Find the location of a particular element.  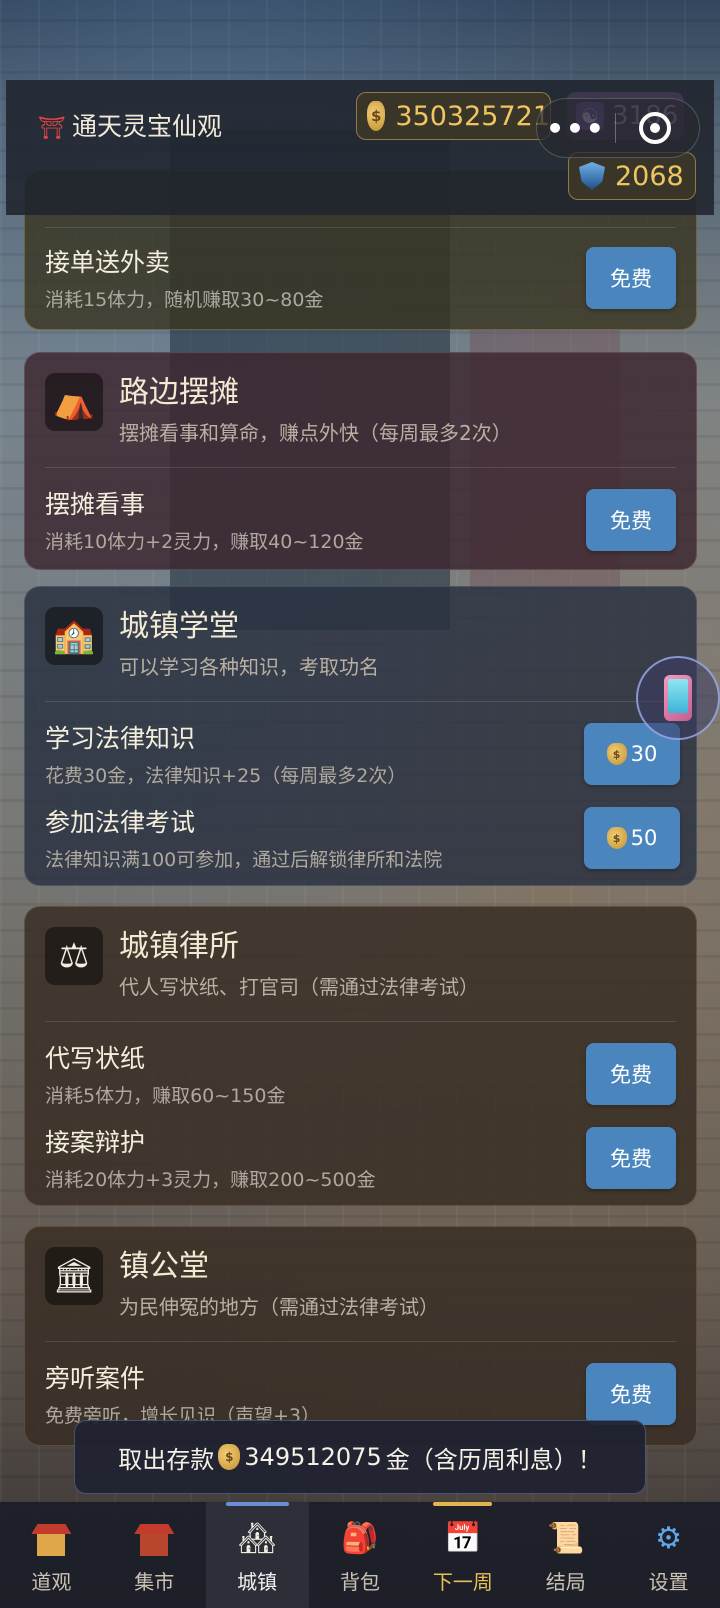

more-menu-button: ••• is located at coordinates (576, 128).